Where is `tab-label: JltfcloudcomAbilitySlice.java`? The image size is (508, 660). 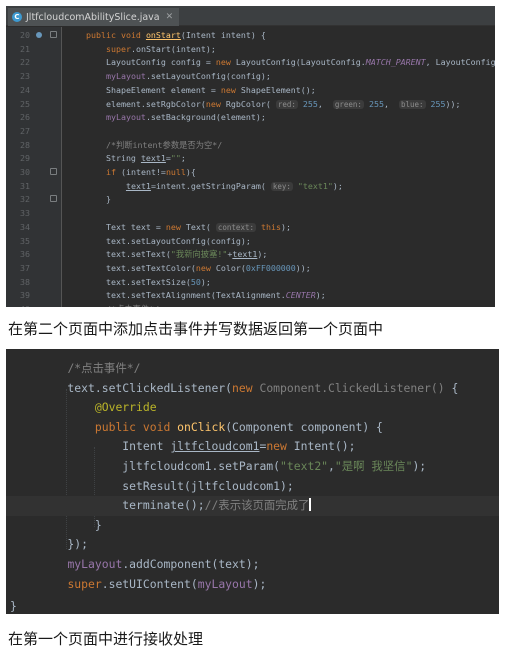
tab-label: JltfcloudcomAbilitySlice.java is located at coordinates (93, 17).